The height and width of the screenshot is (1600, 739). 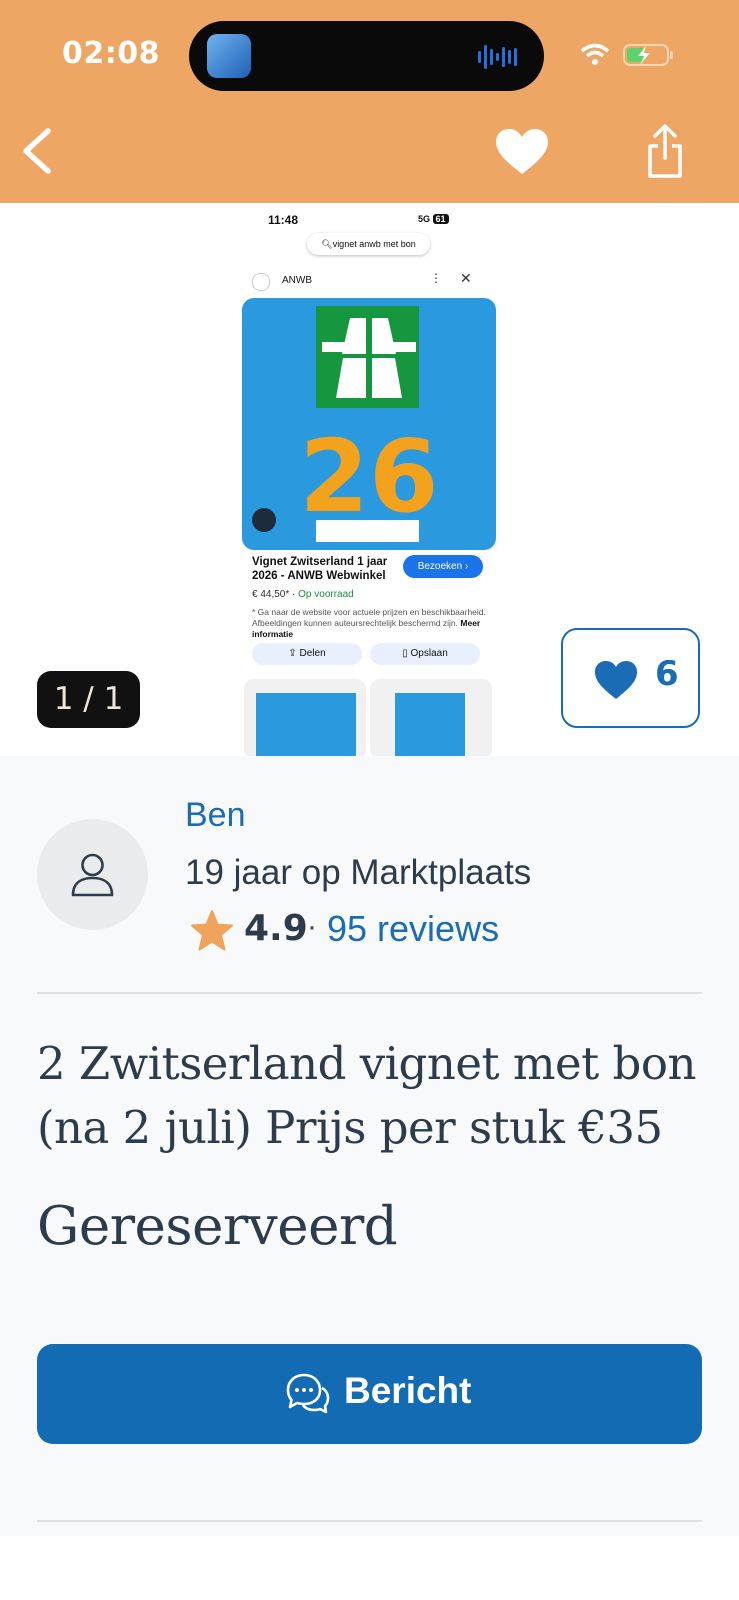 What do you see at coordinates (413, 929) in the screenshot?
I see `reviews-link: 95 reviews` at bounding box center [413, 929].